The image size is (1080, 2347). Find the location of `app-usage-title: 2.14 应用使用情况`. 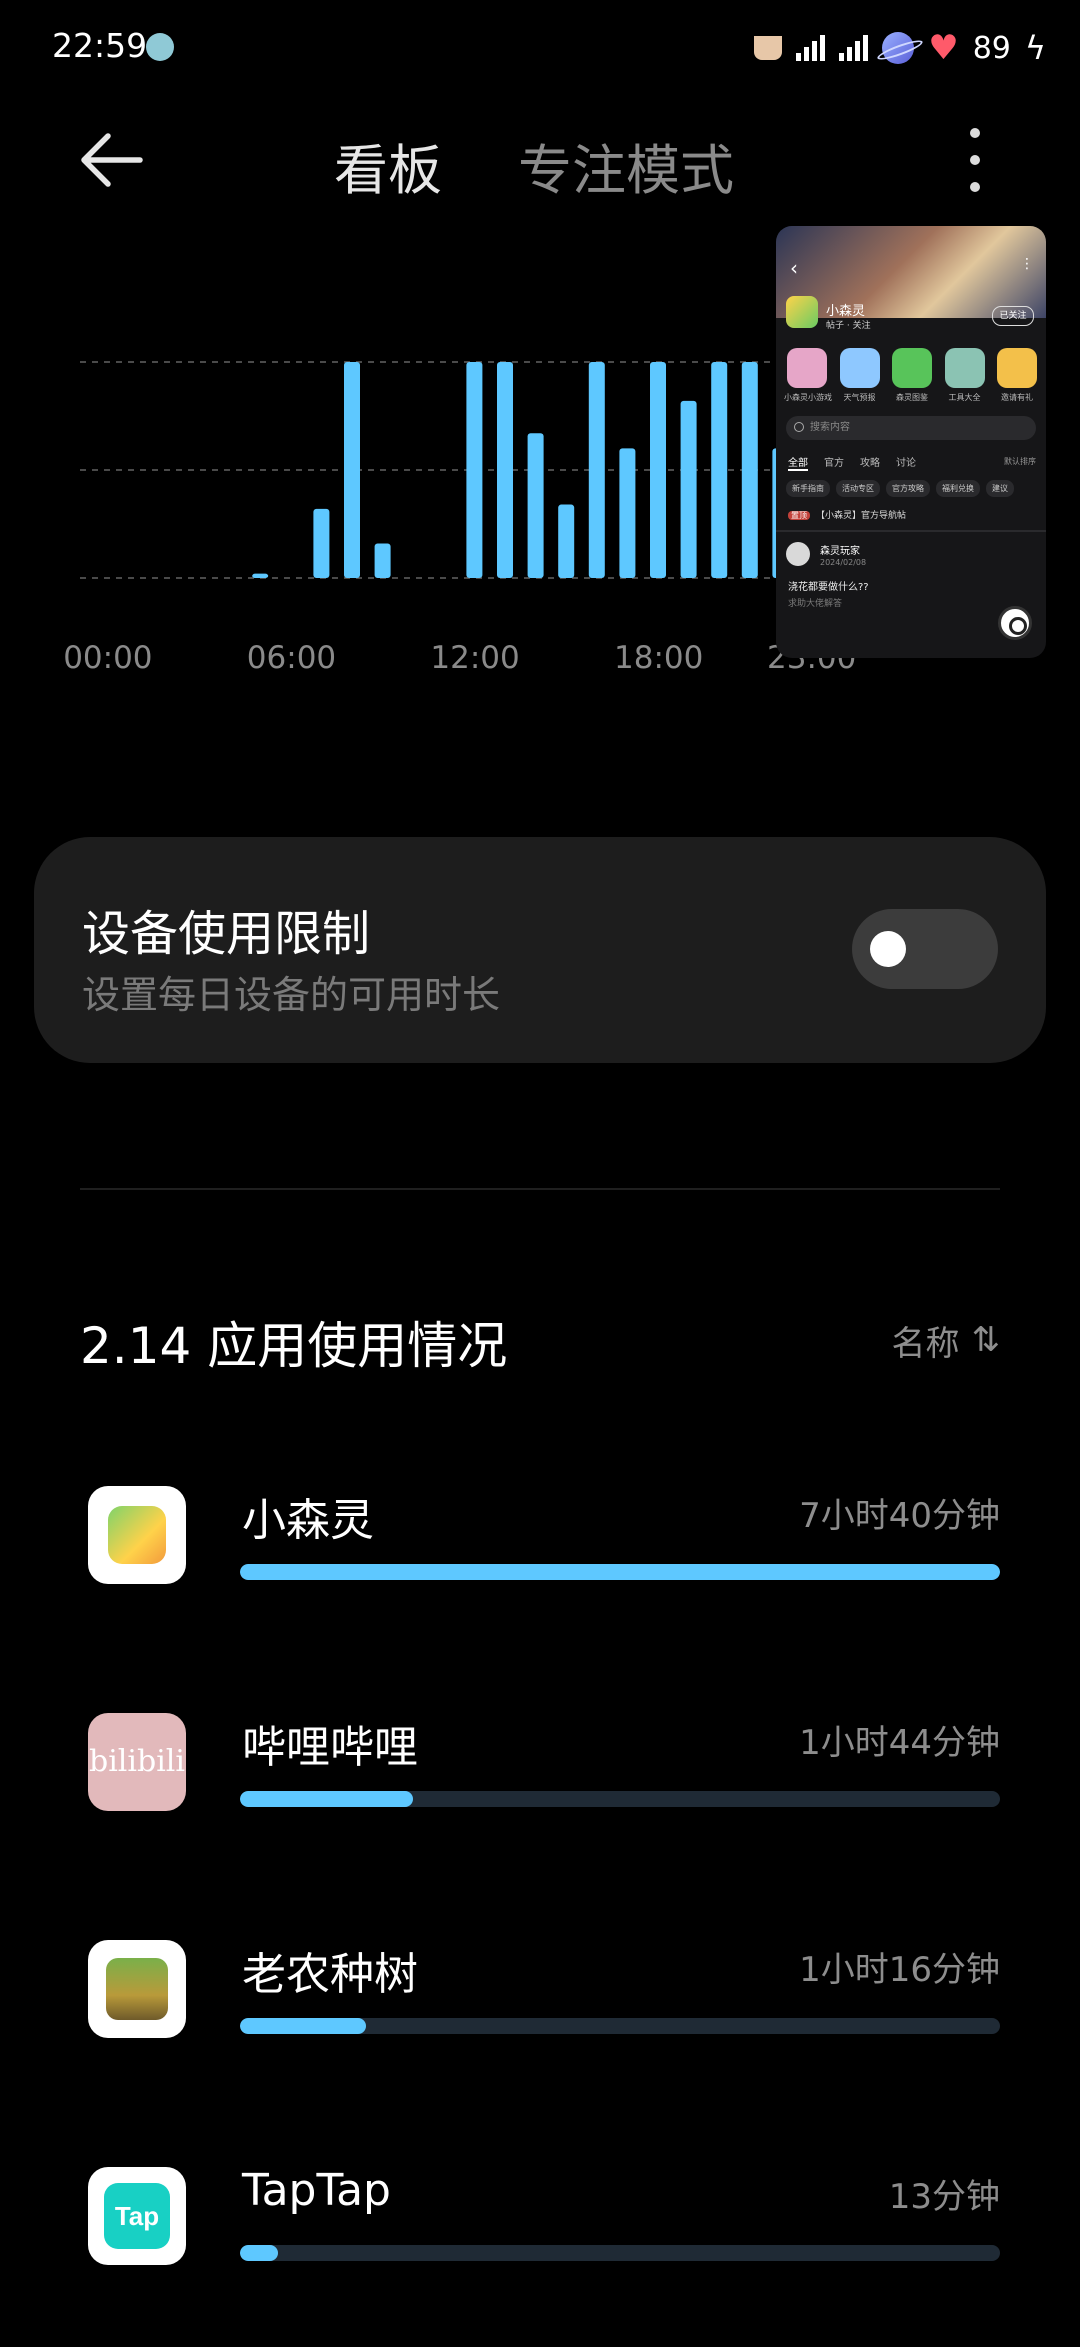

app-usage-title: 2.14 应用使用情况 is located at coordinates (294, 1346).